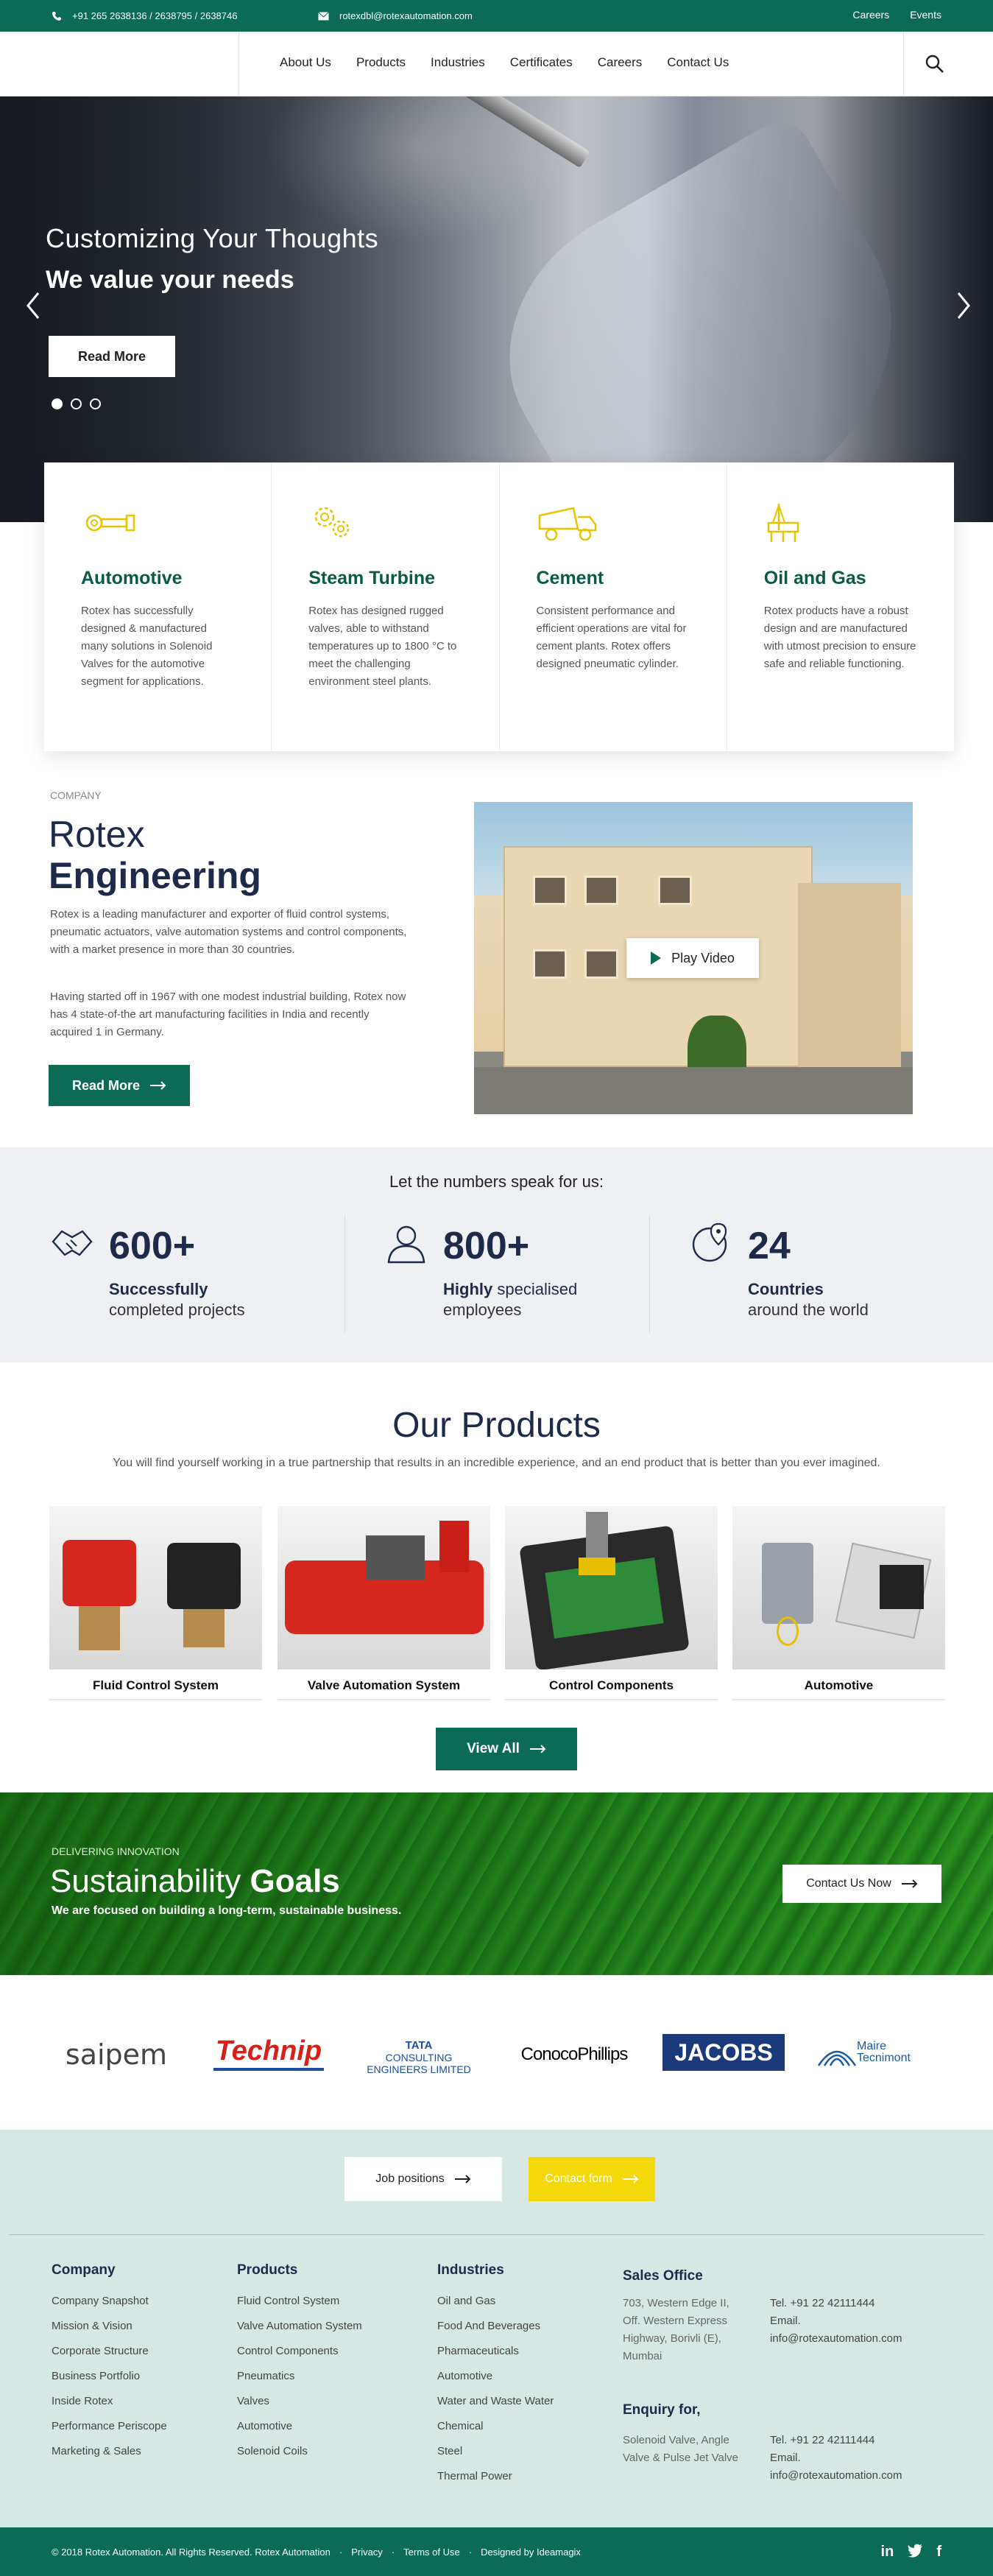  I want to click on view-all-button: View All, so click(506, 1749).